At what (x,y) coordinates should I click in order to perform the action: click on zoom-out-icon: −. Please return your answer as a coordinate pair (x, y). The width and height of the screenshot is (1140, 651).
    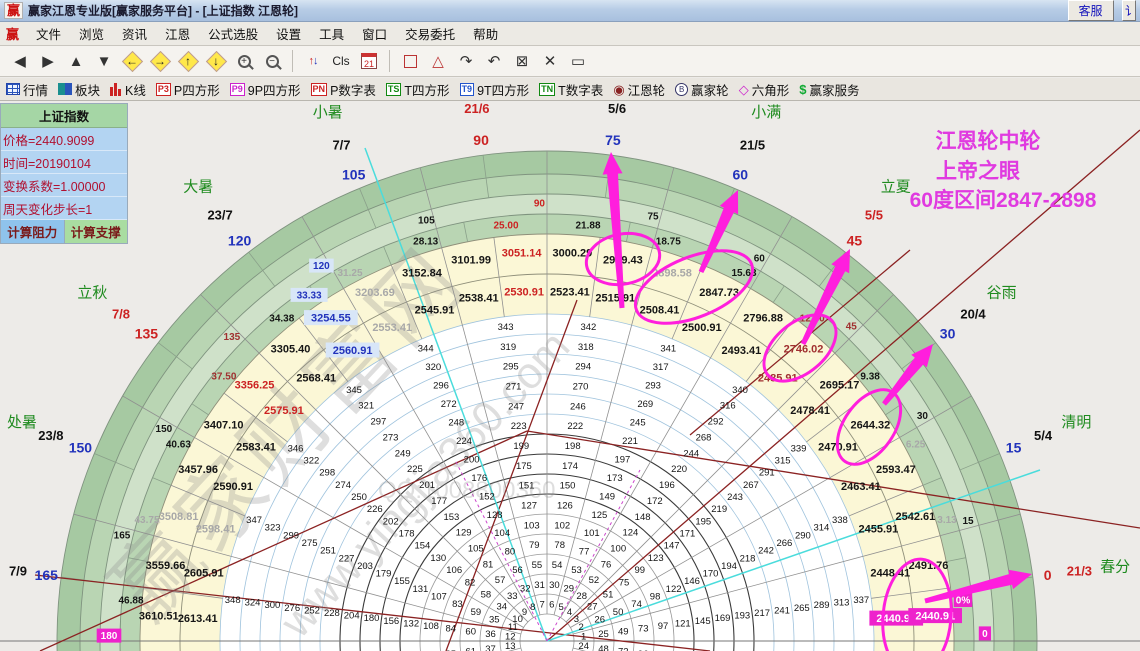
    Looking at the image, I should click on (272, 61).